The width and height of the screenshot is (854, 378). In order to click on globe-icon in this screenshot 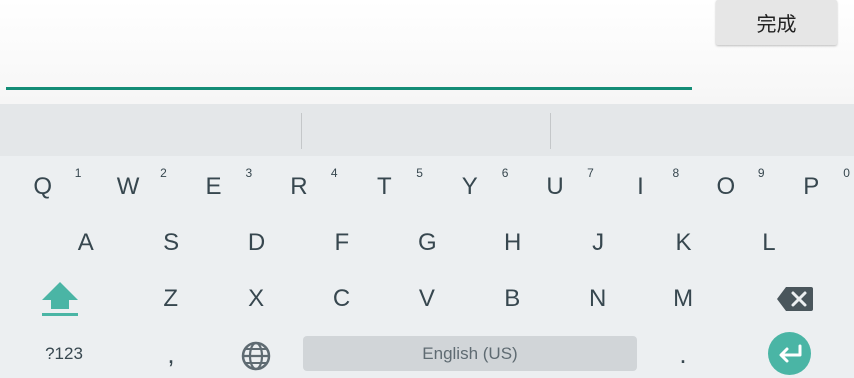, I will do `click(256, 356)`.